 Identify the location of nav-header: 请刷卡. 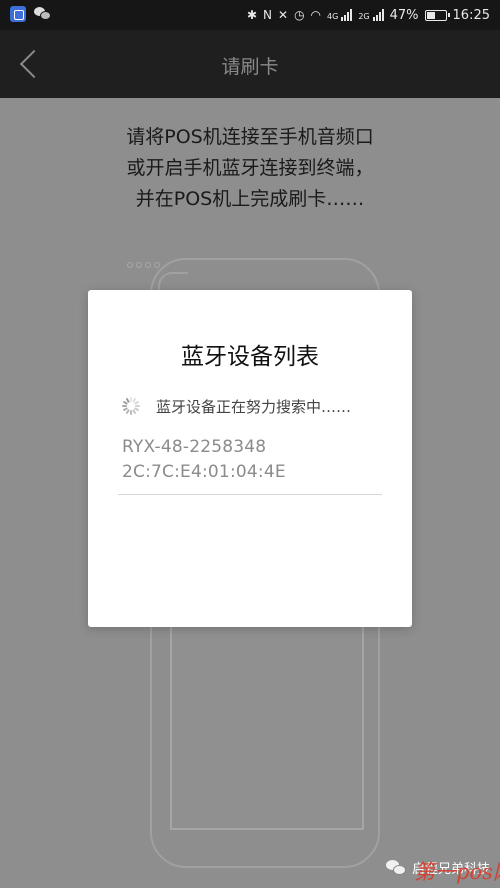
(250, 64).